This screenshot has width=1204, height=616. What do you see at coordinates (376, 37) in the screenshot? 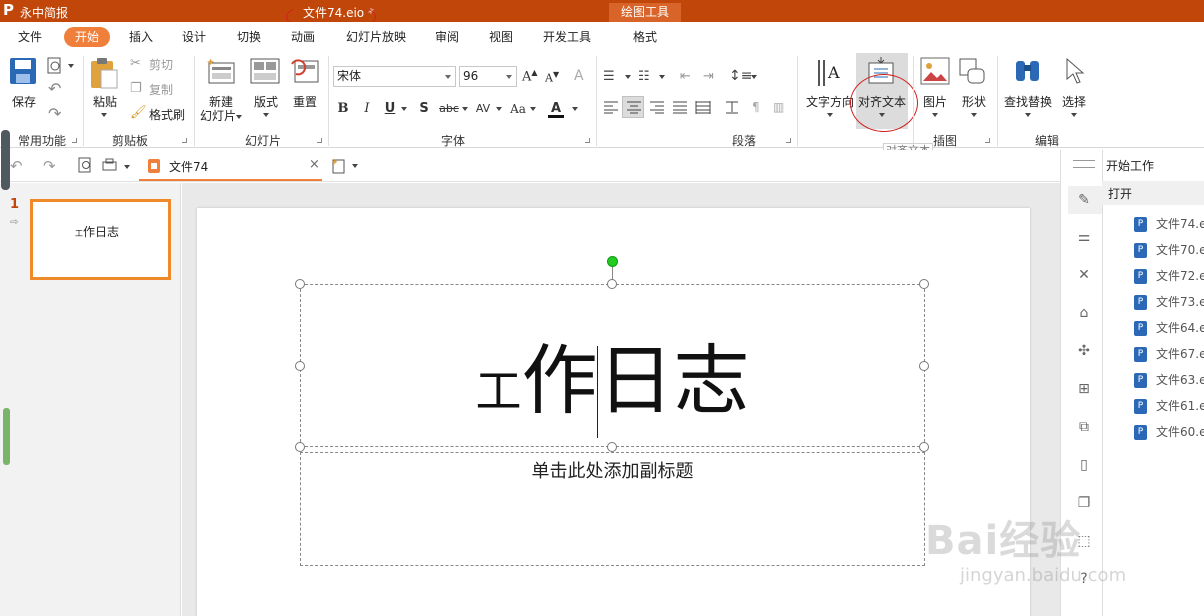
I see `tab-slideshow: 幻灯片放映` at bounding box center [376, 37].